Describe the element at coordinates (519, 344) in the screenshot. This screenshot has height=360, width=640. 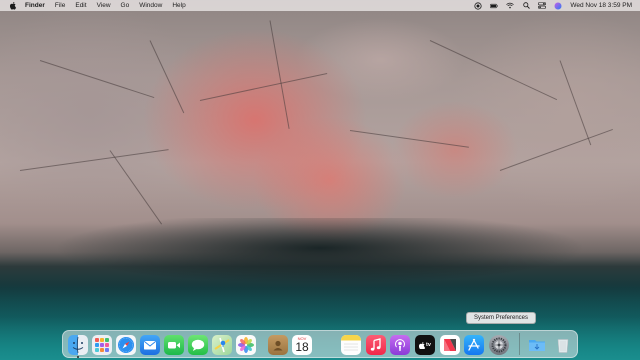
I see `dock-separator` at that location.